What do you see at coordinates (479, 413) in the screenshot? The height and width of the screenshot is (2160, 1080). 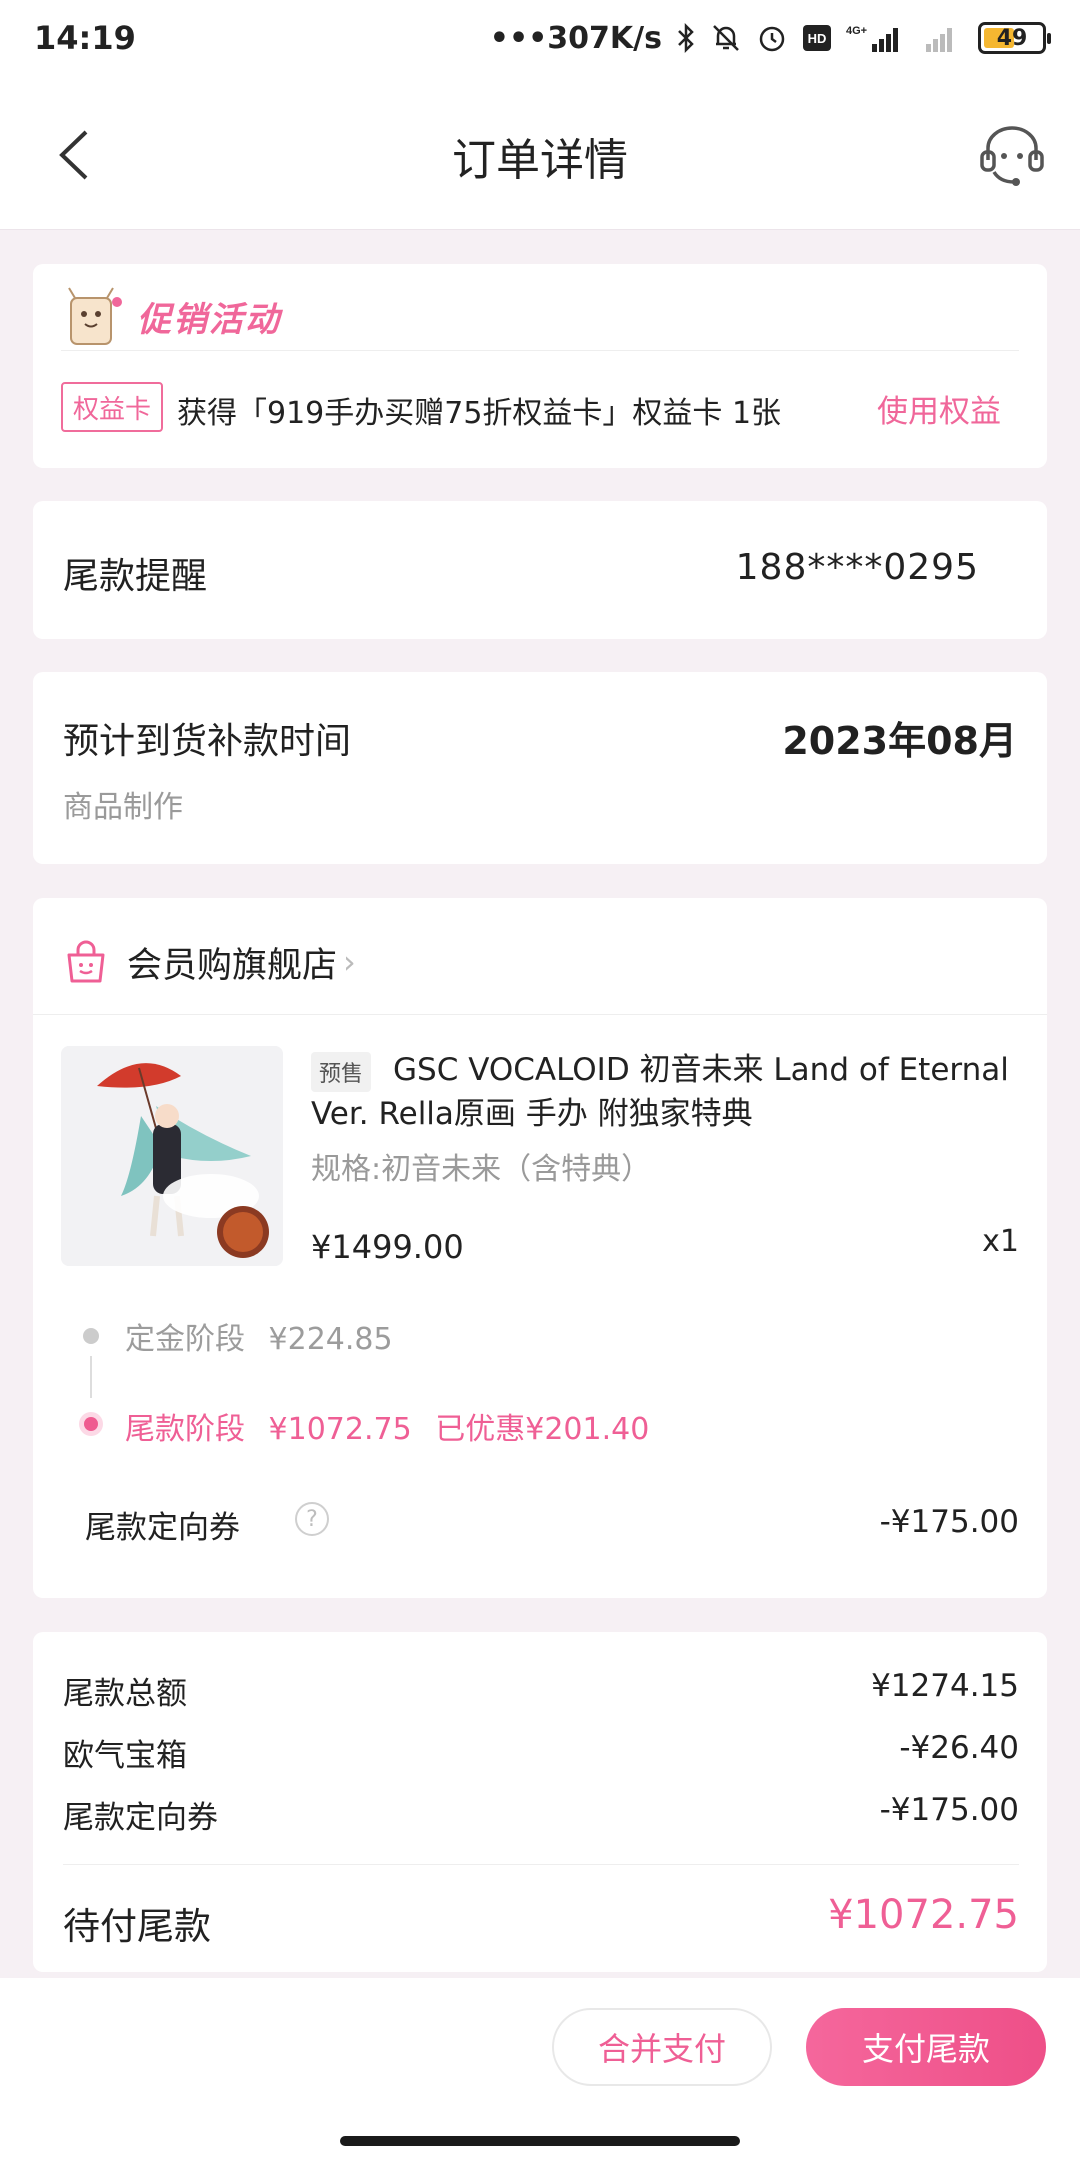 I see `promo-text: 获得「919手办买赠75折权益卡」权益卡 1张` at bounding box center [479, 413].